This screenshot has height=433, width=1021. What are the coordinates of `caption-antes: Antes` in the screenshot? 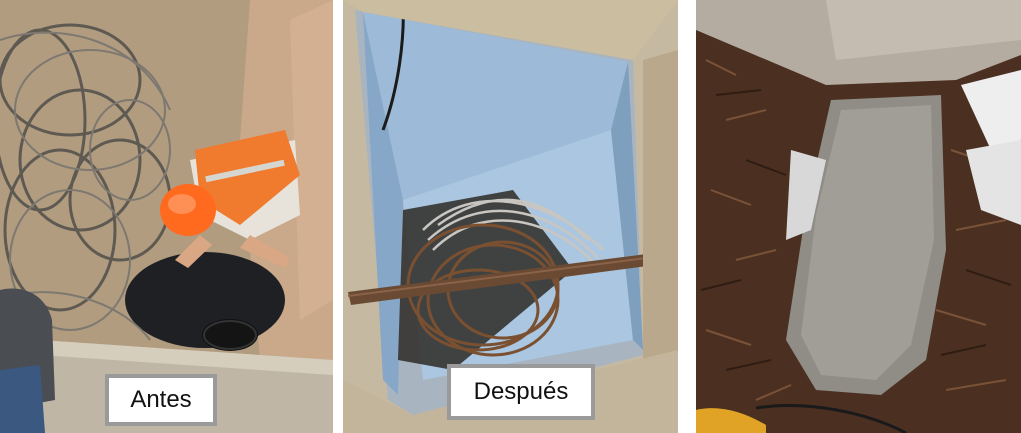 It's located at (161, 400).